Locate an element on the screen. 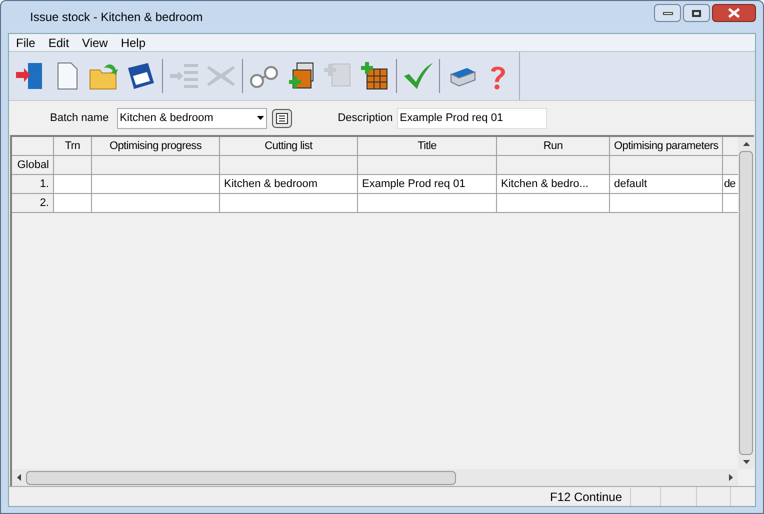  menu-item: Edit is located at coordinates (59, 43).